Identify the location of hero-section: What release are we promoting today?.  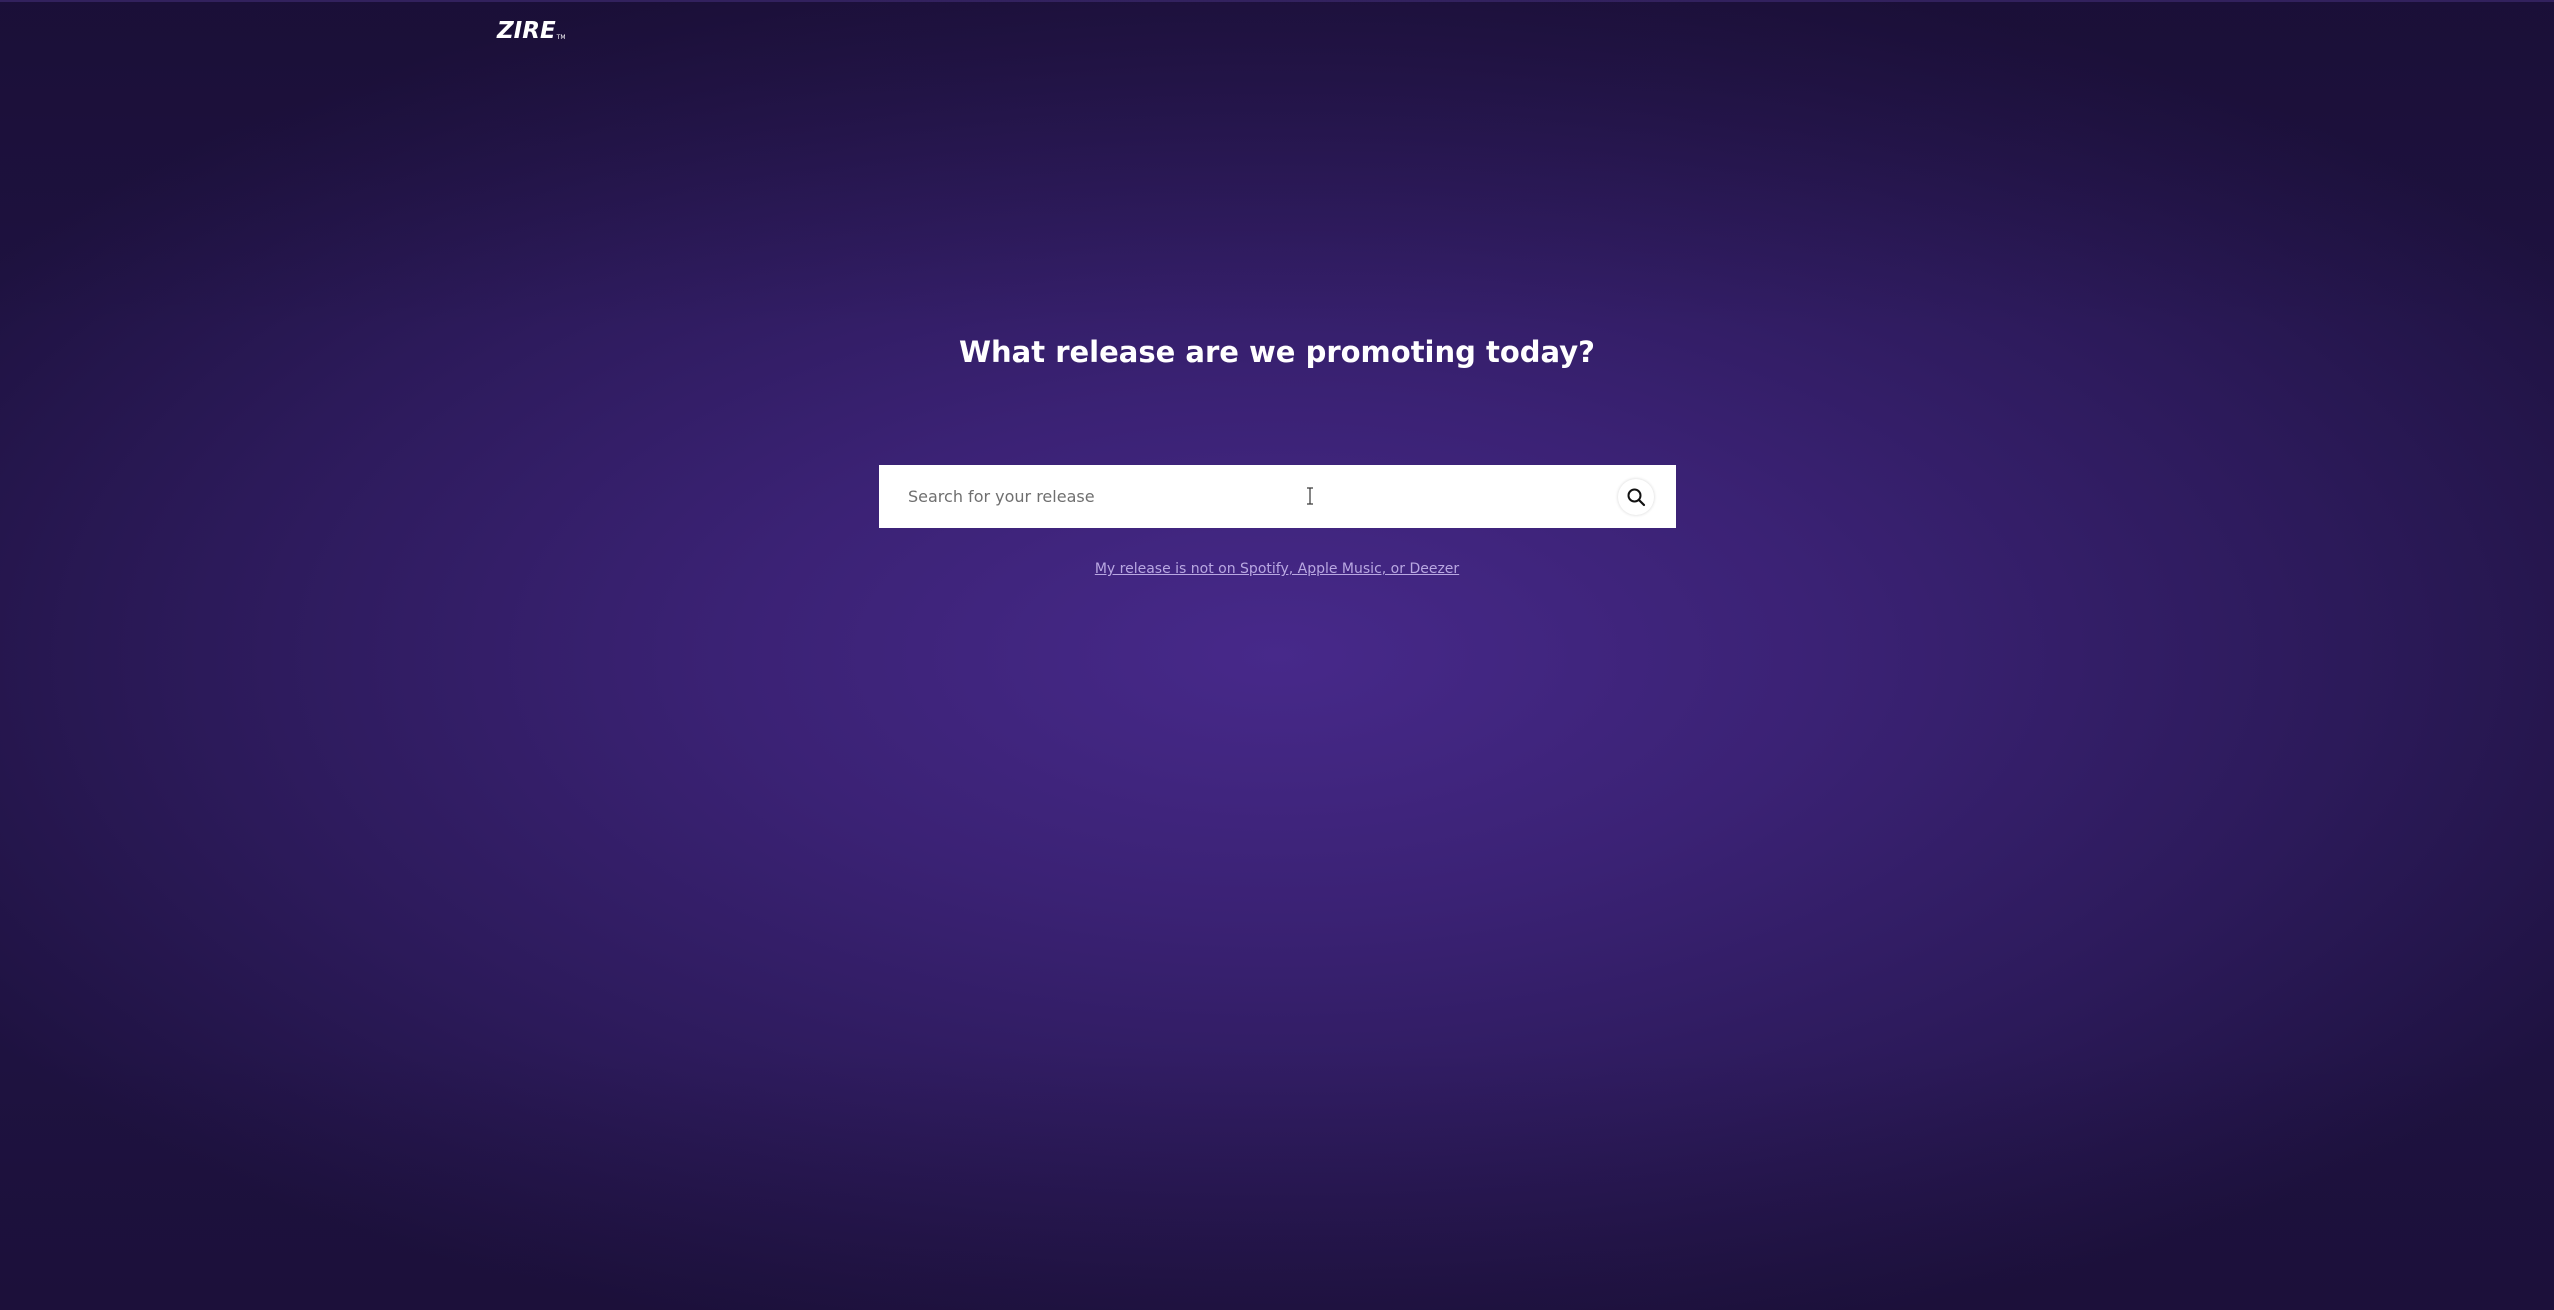
(1277, 352).